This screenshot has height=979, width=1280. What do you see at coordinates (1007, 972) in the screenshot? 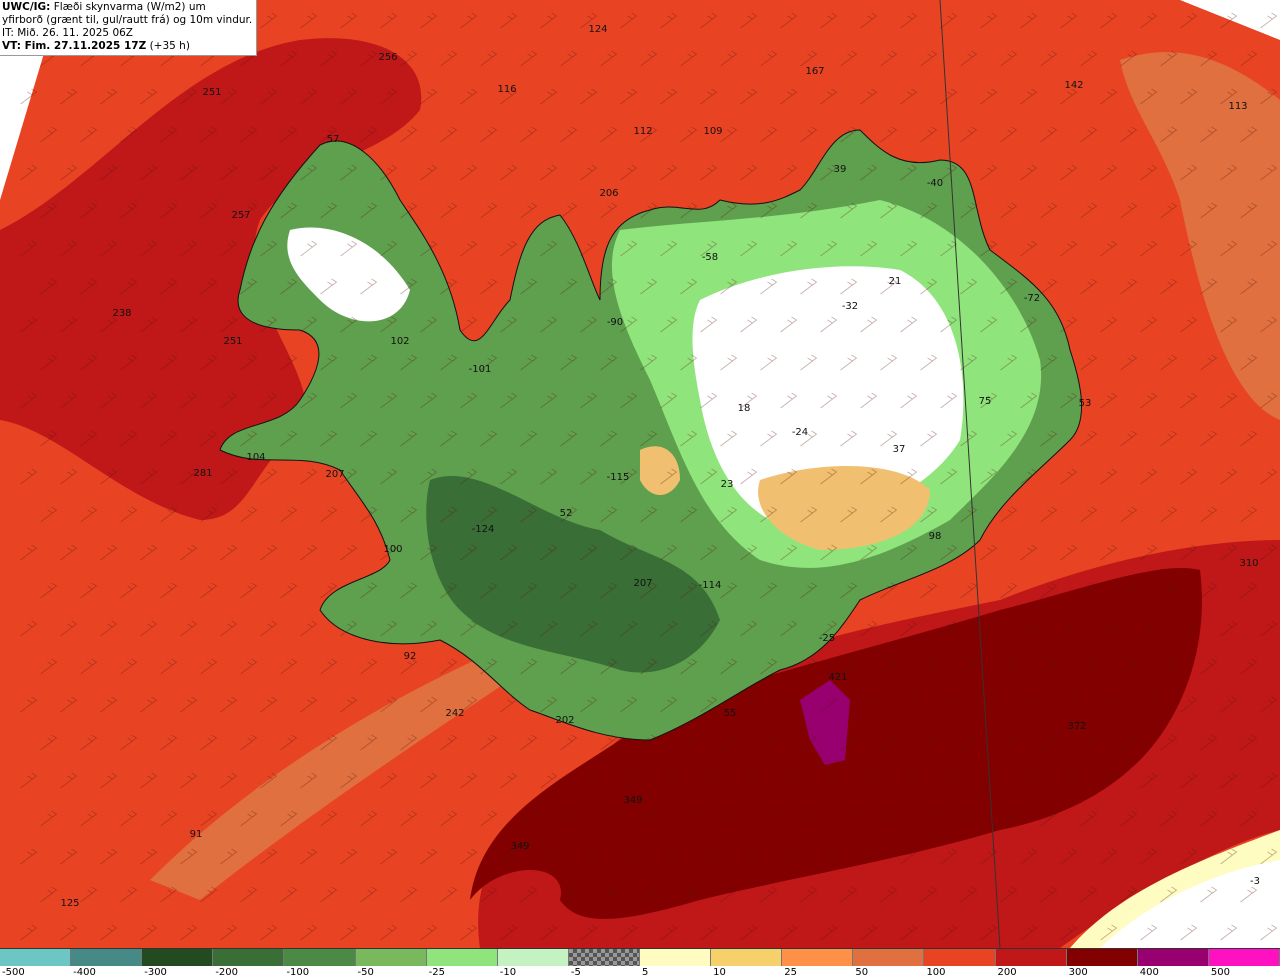
I see `legend-tick-label: 200` at bounding box center [1007, 972].